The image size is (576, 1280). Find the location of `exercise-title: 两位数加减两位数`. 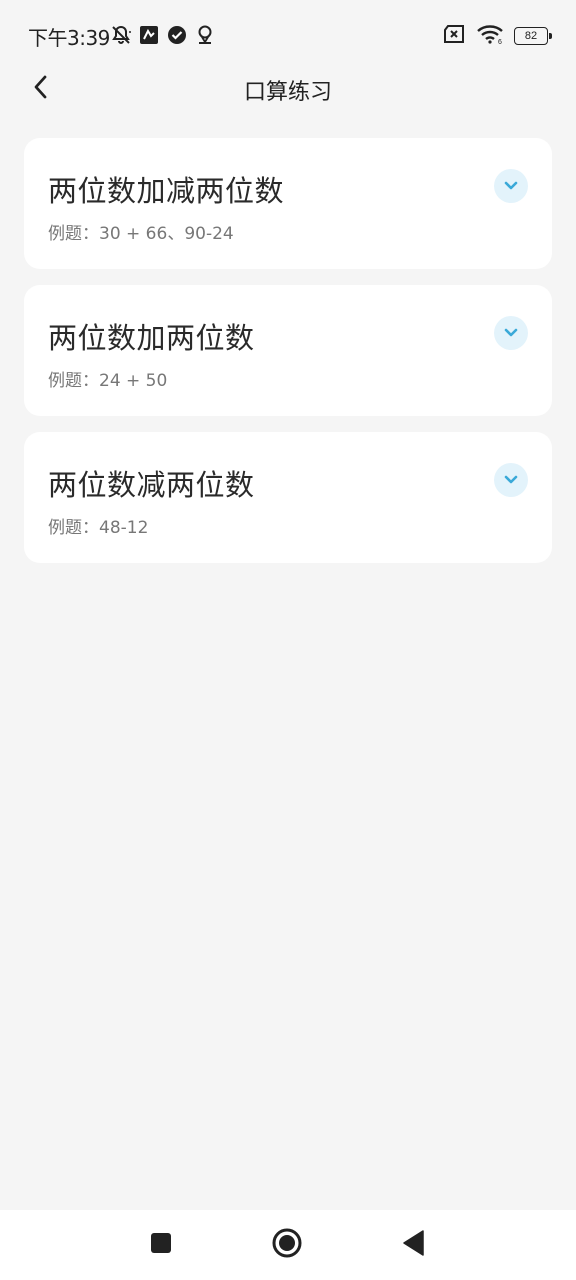

exercise-title: 两位数加减两位数 is located at coordinates (166, 191).